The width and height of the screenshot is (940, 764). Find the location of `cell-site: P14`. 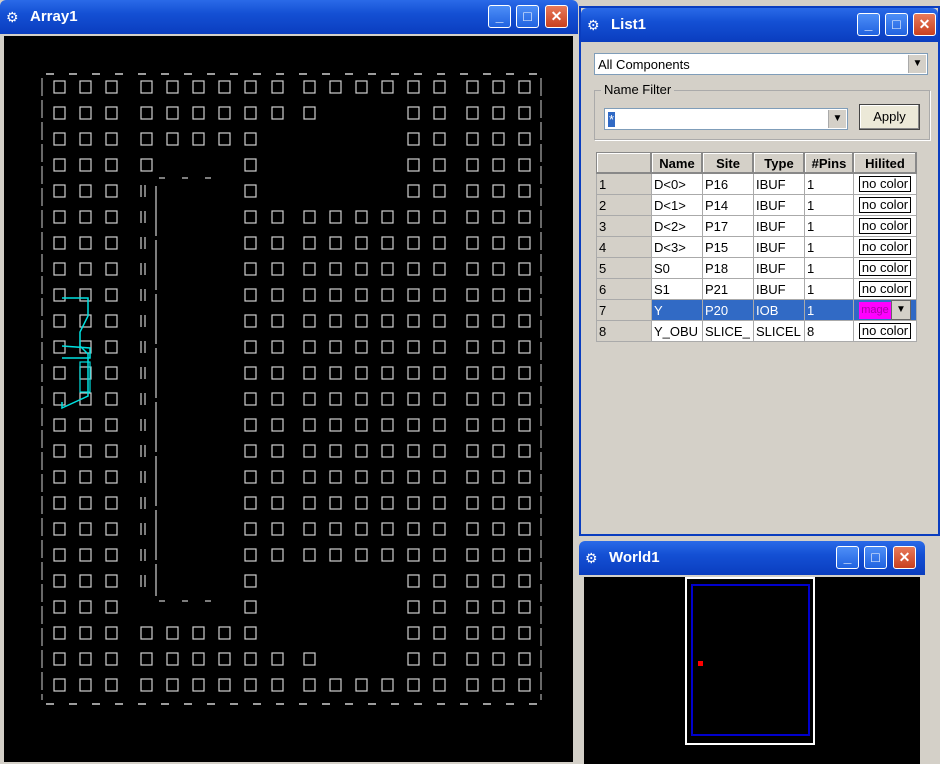

cell-site: P14 is located at coordinates (728, 205).